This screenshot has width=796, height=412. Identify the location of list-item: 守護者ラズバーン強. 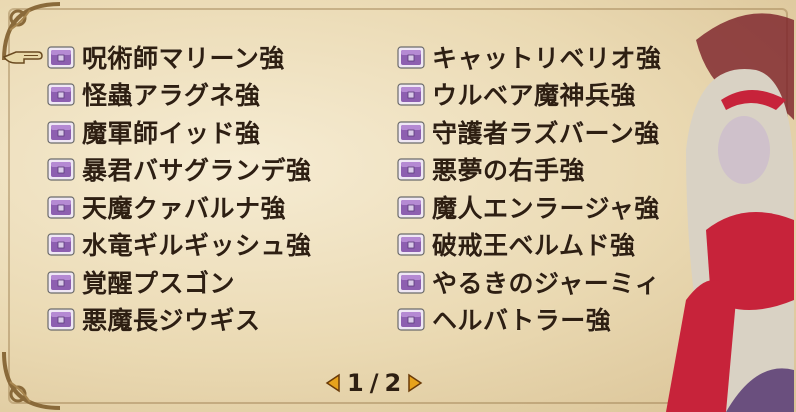
(529, 132).